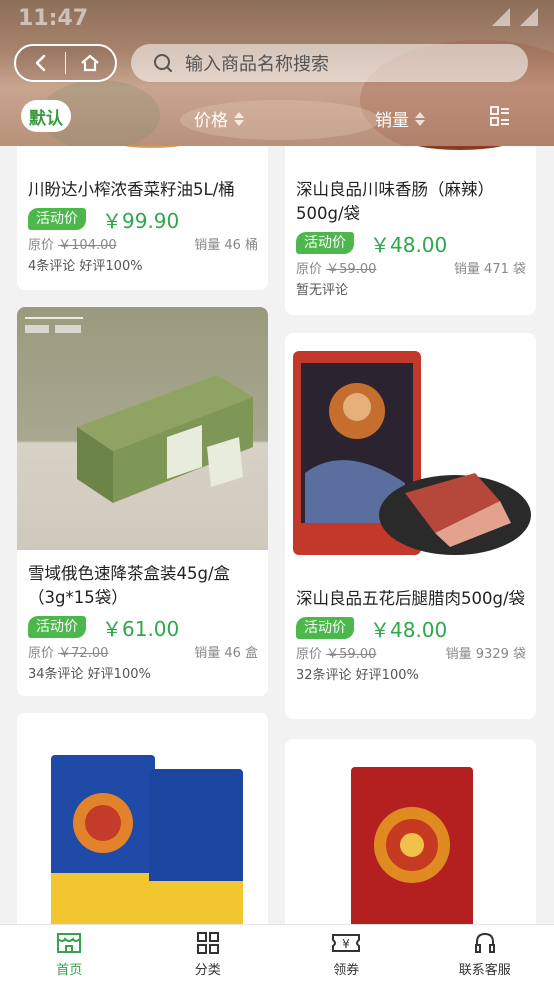  Describe the element at coordinates (147, 839) in the screenshot. I see `blue-package-illustration` at that location.